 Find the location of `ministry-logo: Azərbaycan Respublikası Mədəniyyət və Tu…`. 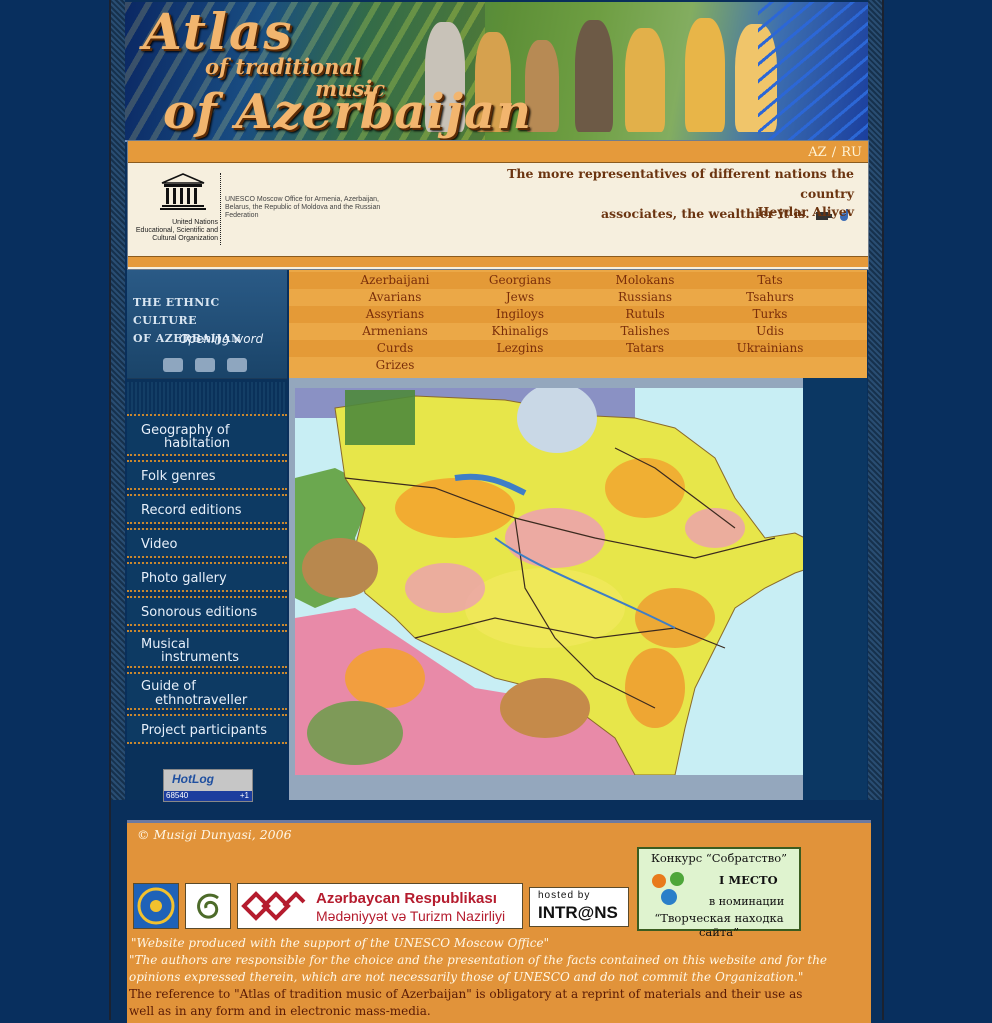

ministry-logo: Azərbaycan Respublikası Mədəniyyət və Tu… is located at coordinates (380, 906).